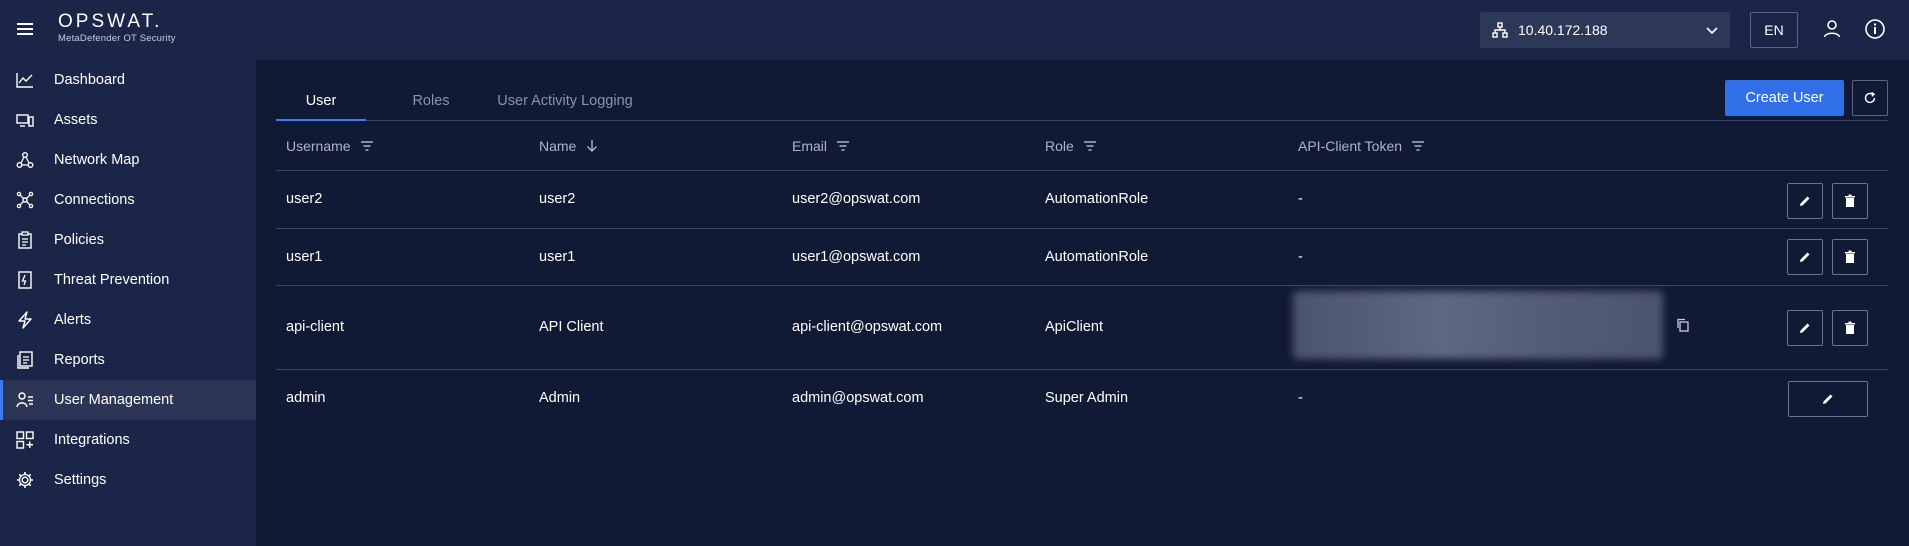  What do you see at coordinates (94, 200) in the screenshot?
I see `sidebar-item-label: Connections` at bounding box center [94, 200].